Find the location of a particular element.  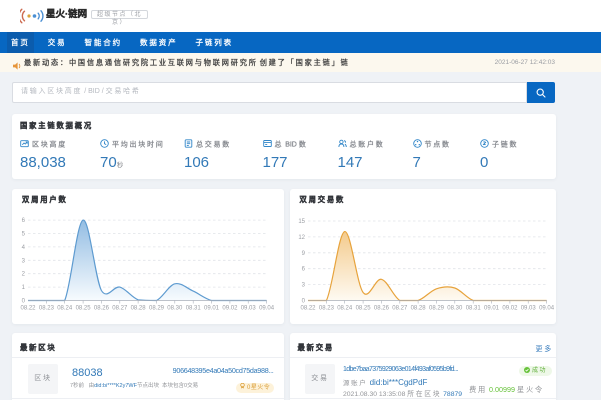

svg-text: 9 is located at coordinates (303, 253).